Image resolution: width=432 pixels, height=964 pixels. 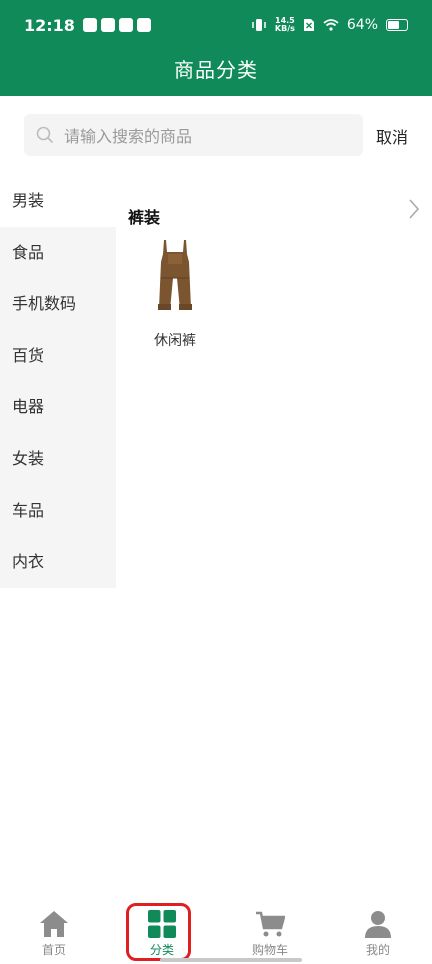 What do you see at coordinates (193, 135) in the screenshot?
I see `search-input: 请输入搜索的商品` at bounding box center [193, 135].